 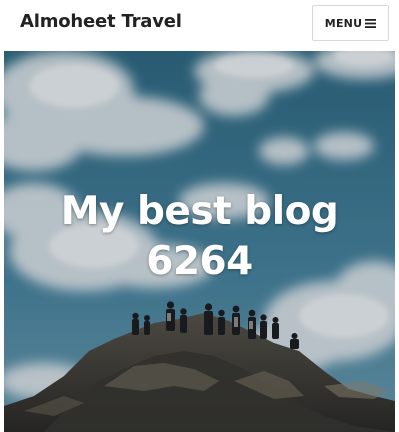 What do you see at coordinates (101, 21) in the screenshot?
I see `site-title: Almoheet Travel` at bounding box center [101, 21].